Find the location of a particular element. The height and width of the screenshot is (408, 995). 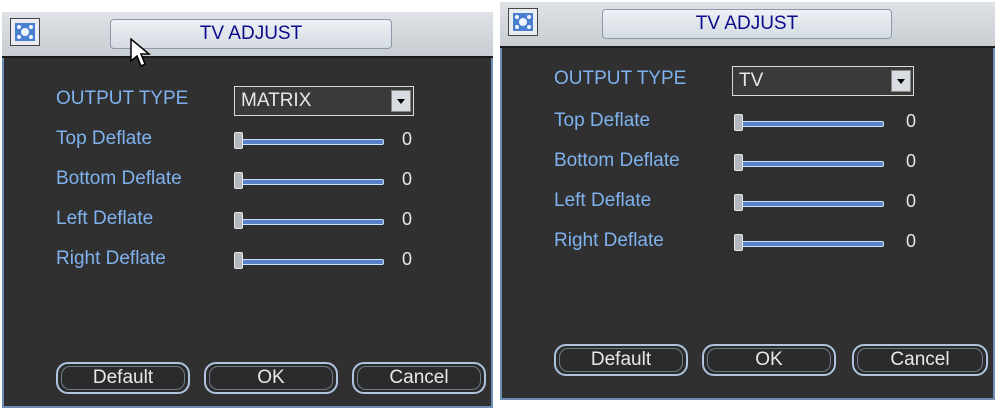

output-type-value: MATRIX is located at coordinates (276, 100).